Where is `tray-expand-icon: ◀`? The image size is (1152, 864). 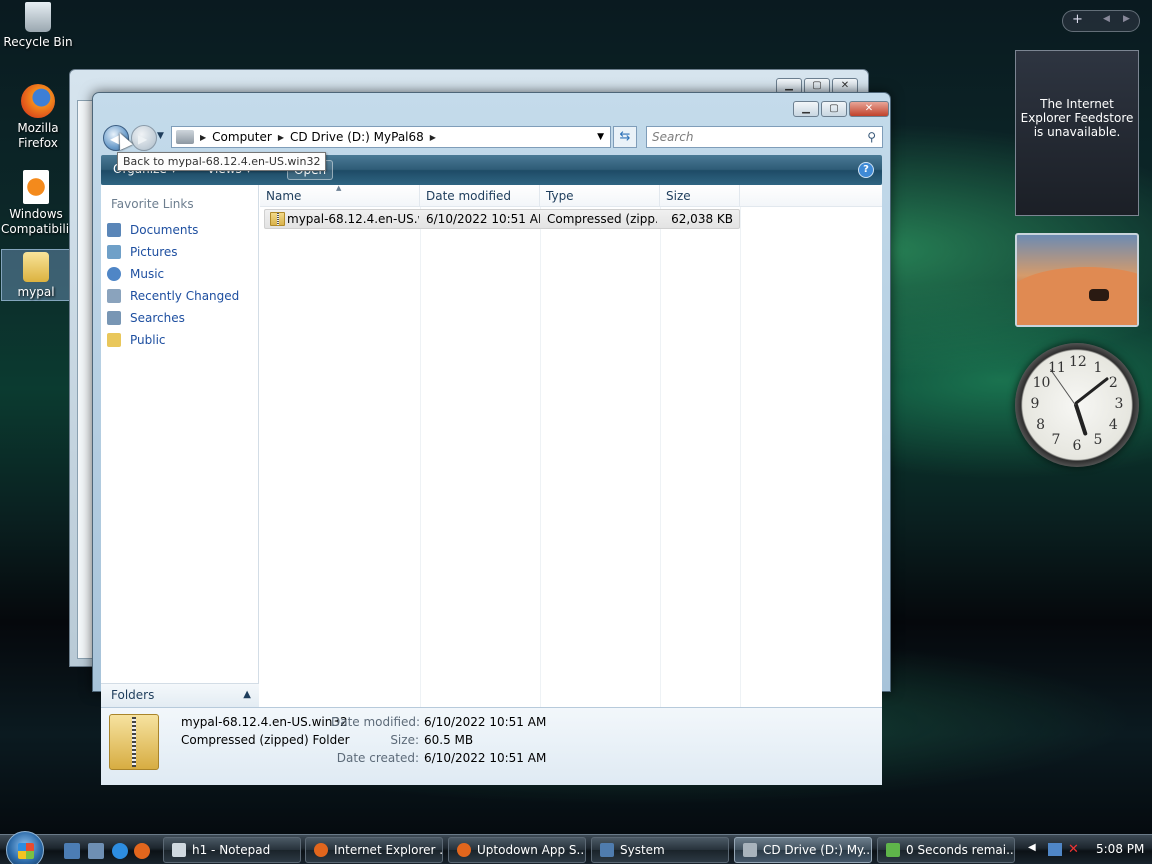 tray-expand-icon: ◀ is located at coordinates (1032, 847).